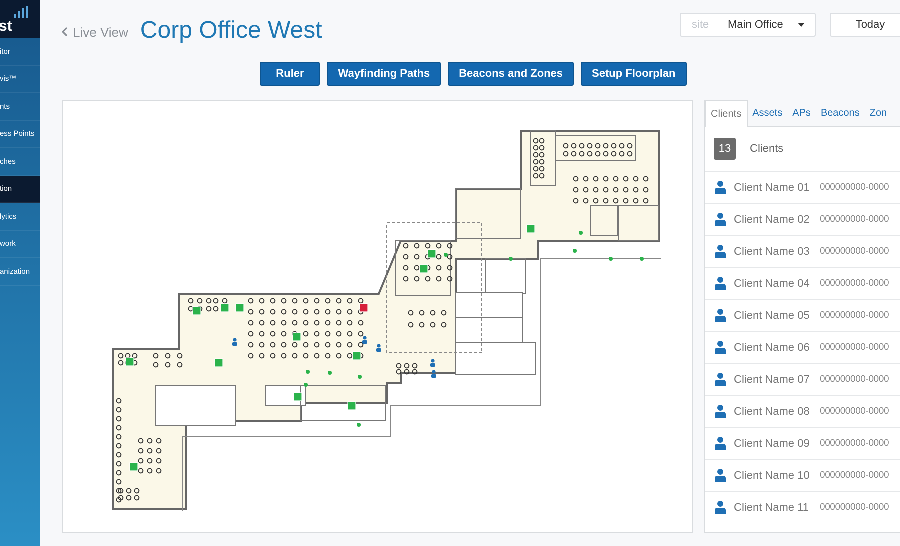 Image resolution: width=900 pixels, height=546 pixels. I want to click on client-name: Client Name 11, so click(772, 508).